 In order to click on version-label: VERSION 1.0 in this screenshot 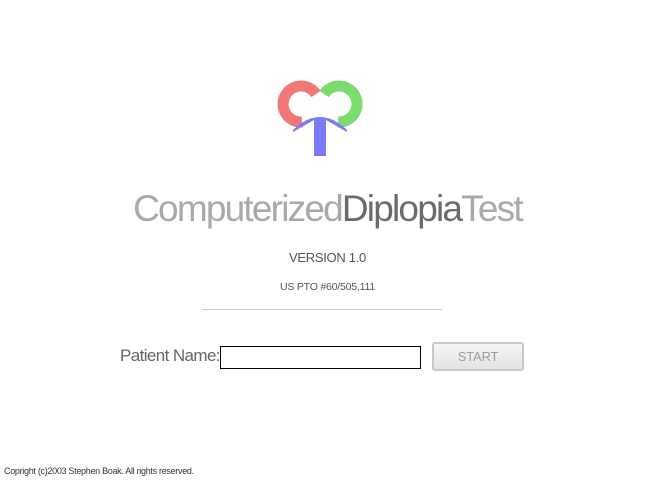, I will do `click(327, 257)`.